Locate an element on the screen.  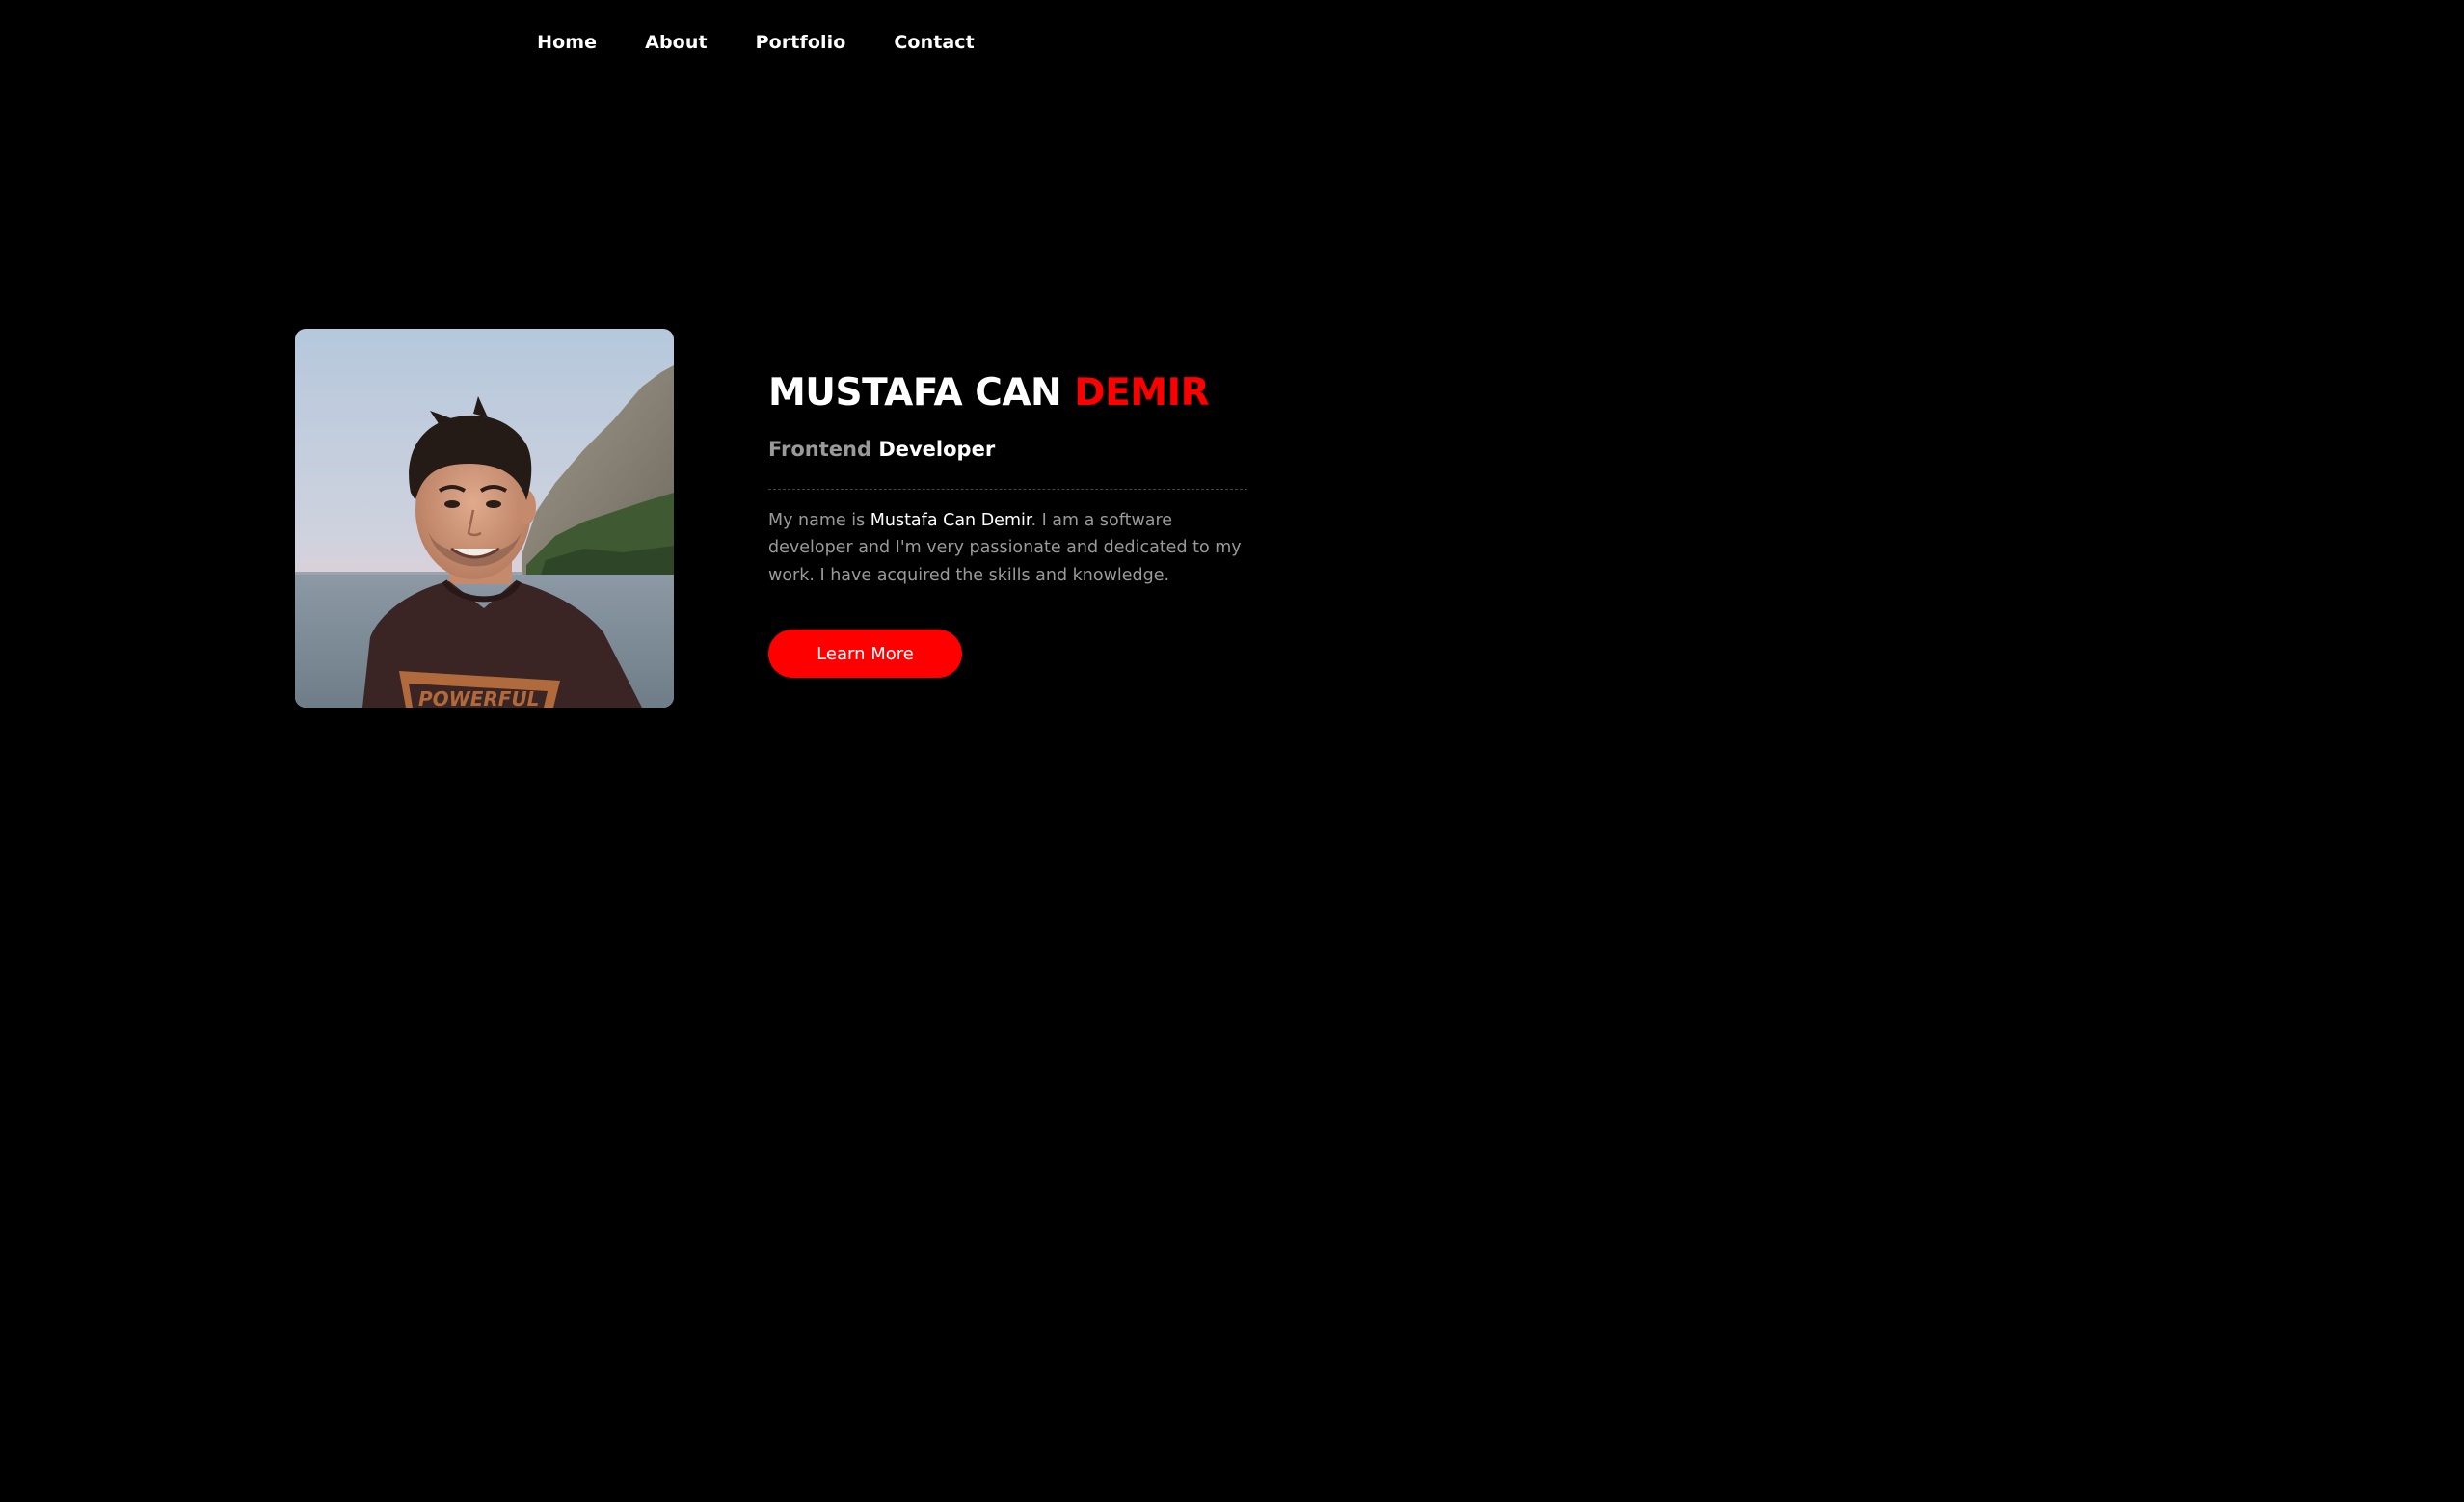
hero-bio-prefix: My name is is located at coordinates (819, 520).